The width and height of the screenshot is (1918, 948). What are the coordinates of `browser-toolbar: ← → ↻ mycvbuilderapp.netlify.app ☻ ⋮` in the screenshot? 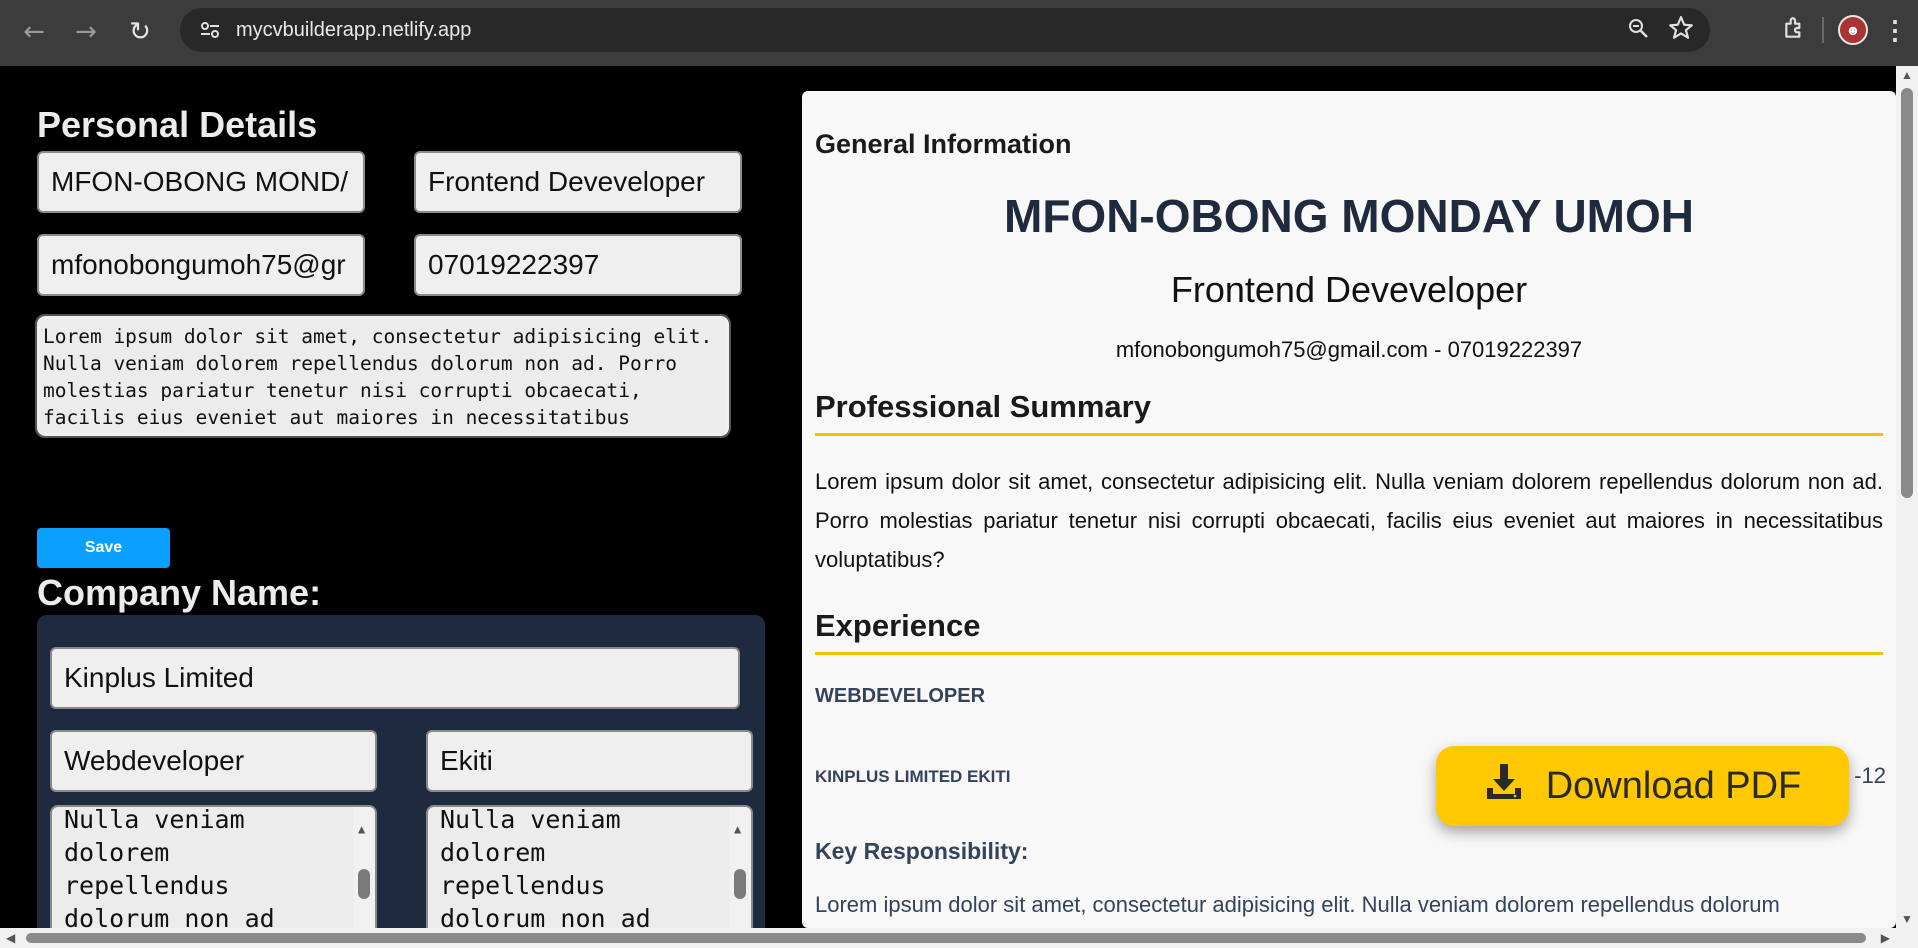 It's located at (959, 33).